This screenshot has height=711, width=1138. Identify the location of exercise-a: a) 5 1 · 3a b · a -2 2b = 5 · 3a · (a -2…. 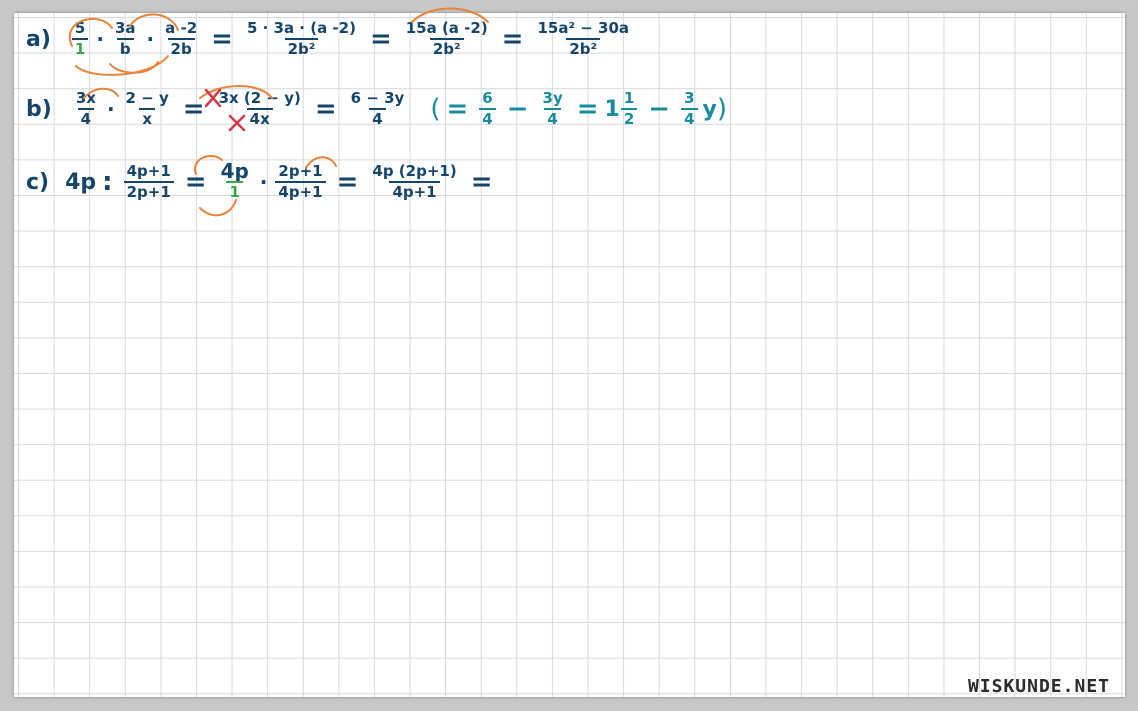
(331, 39).